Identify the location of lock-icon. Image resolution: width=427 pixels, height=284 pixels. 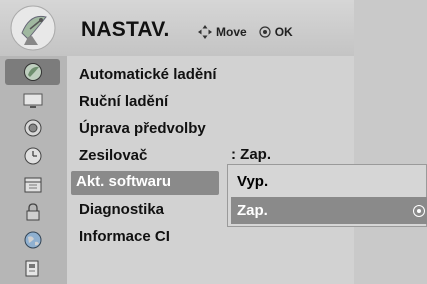
(32, 212).